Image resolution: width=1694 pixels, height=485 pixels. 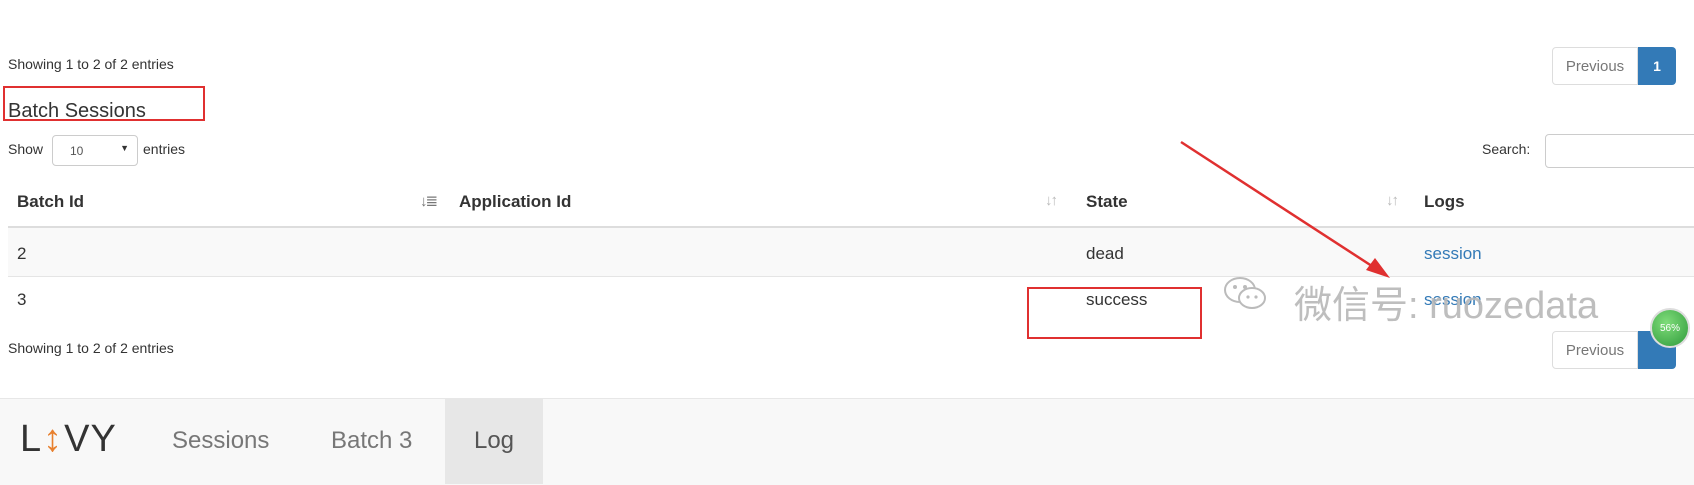 I want to click on search-input, so click(x=1619, y=151).